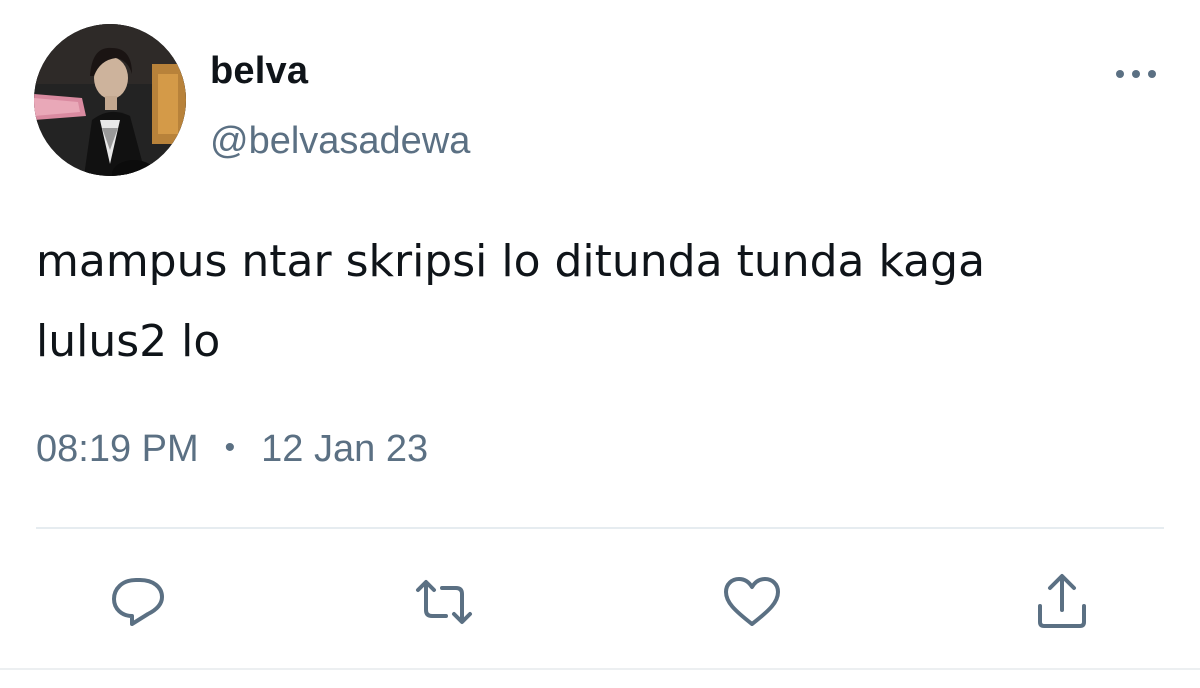  Describe the element at coordinates (117, 449) in the screenshot. I see `tweet-time: 08:19 PM` at that location.